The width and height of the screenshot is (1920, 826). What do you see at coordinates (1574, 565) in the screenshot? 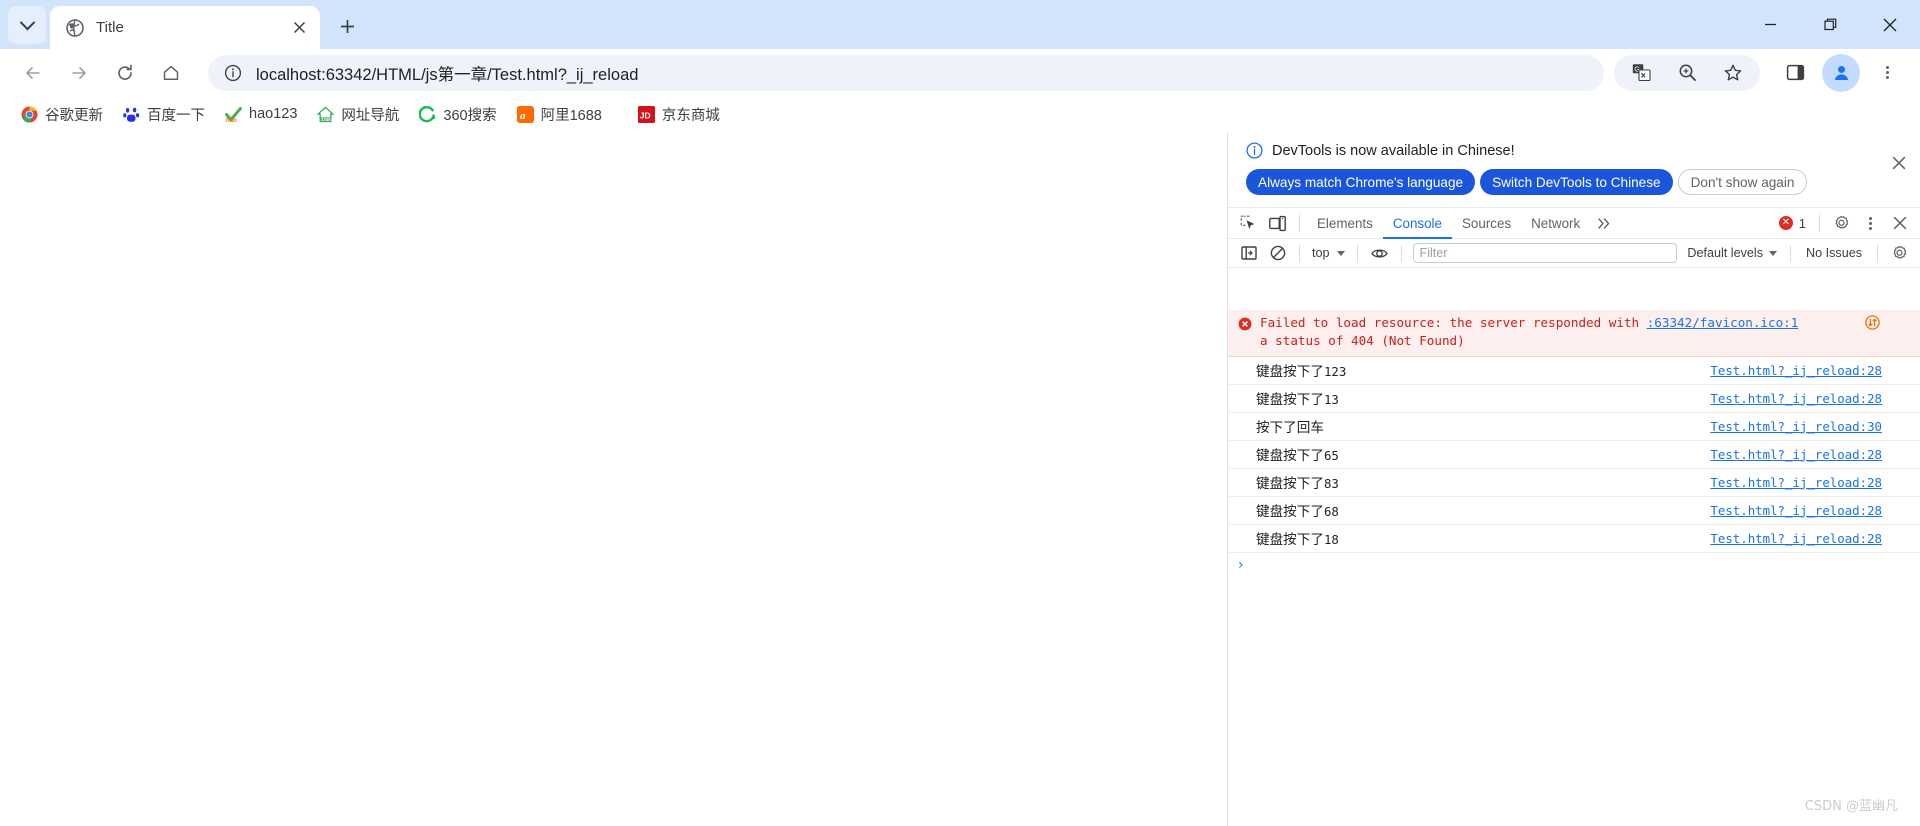
I see `console-input-prompt: ›` at bounding box center [1574, 565].